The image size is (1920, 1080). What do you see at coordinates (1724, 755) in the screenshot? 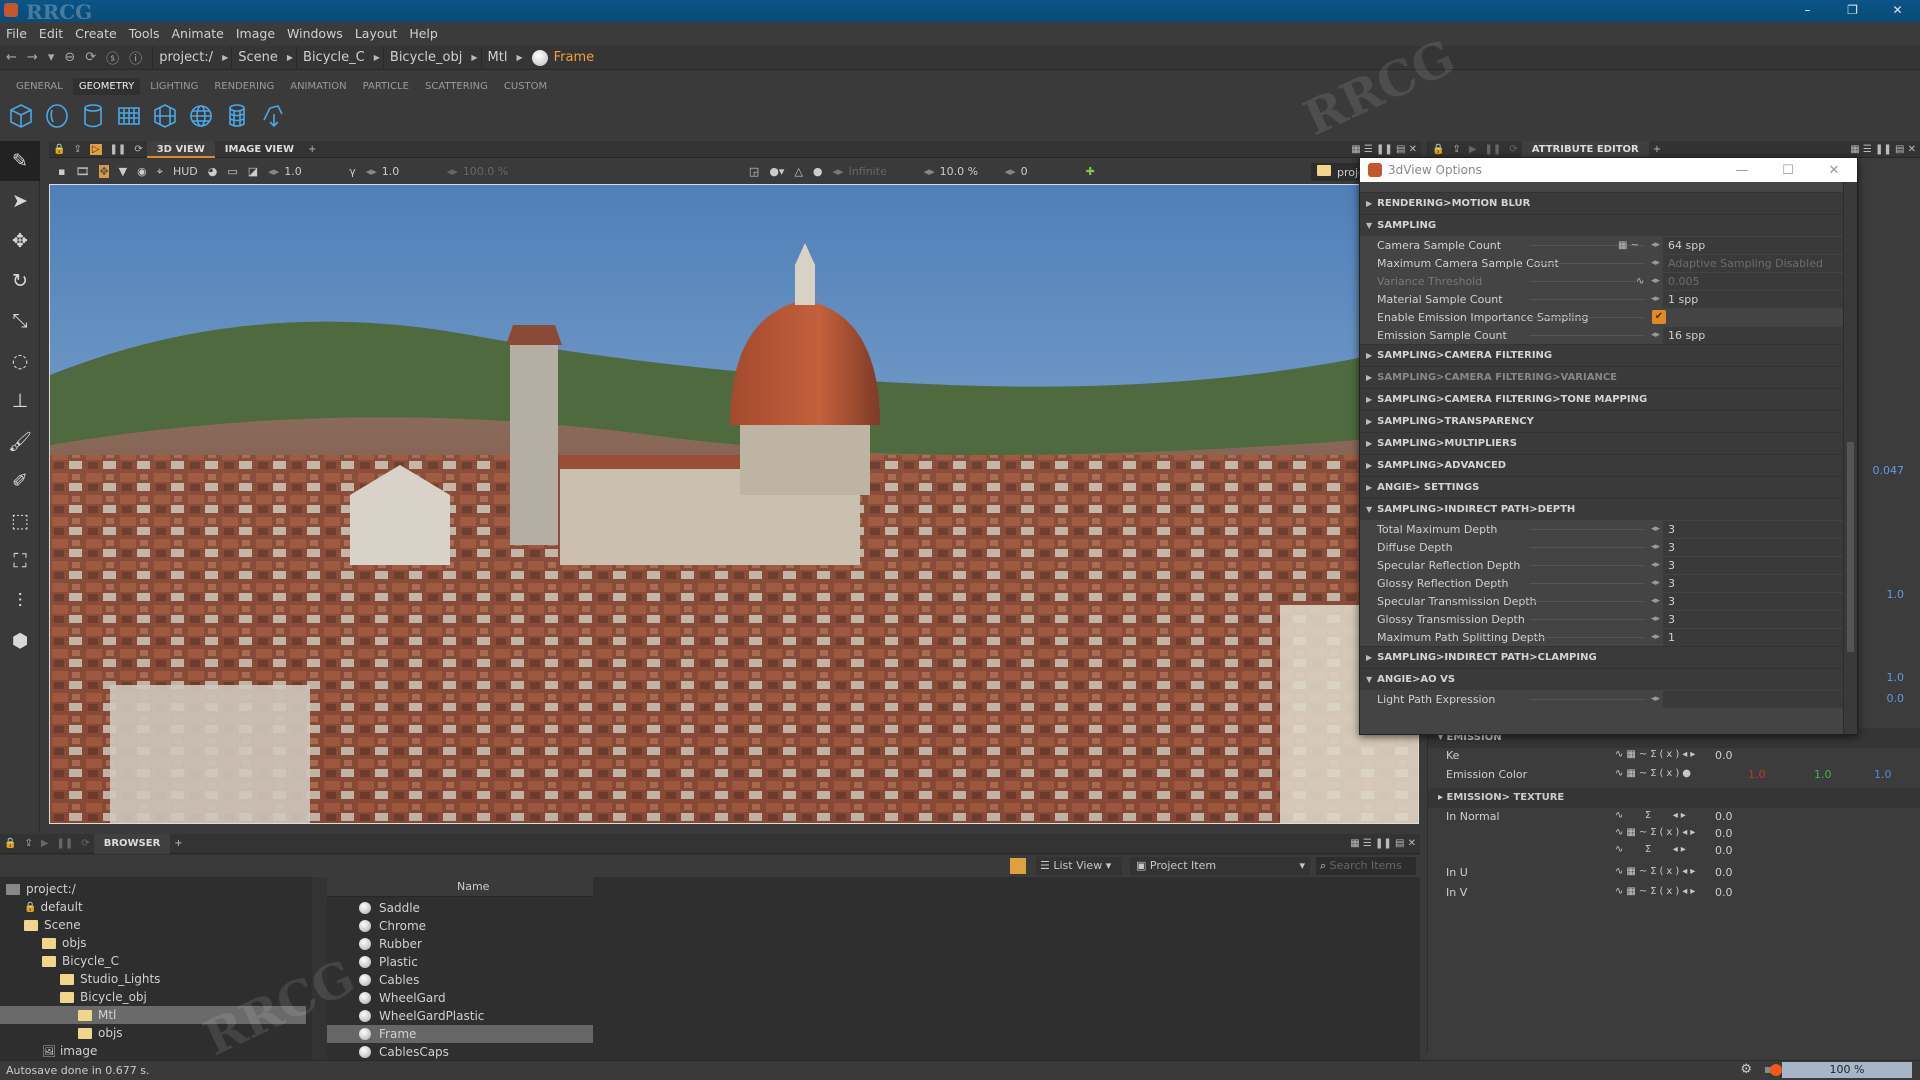
I see `ke-value: 0.0` at bounding box center [1724, 755].